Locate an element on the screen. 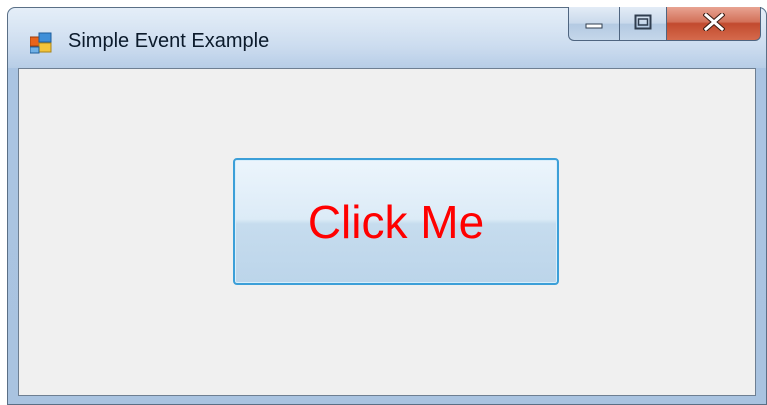  maximize-icon is located at coordinates (643, 24).